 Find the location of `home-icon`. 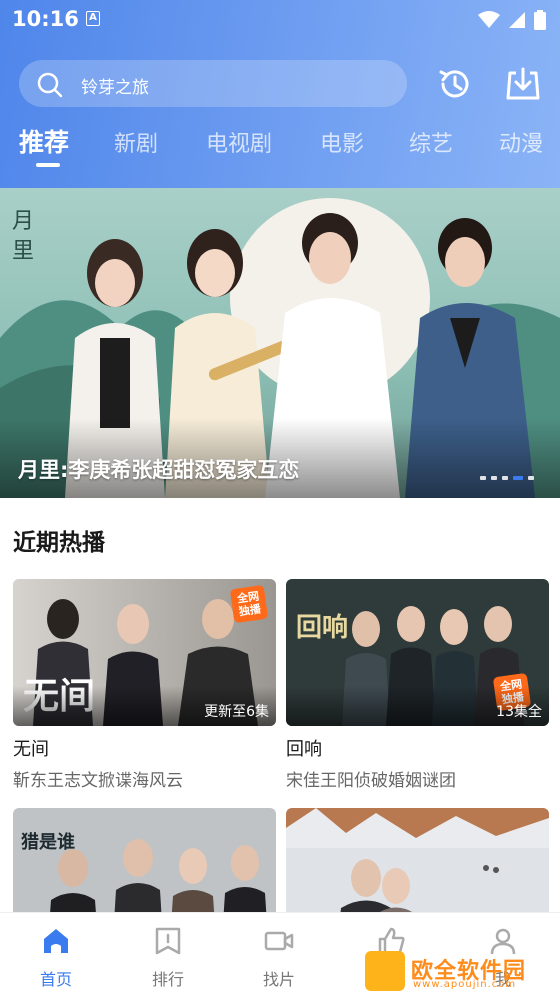

home-icon is located at coordinates (56, 941).